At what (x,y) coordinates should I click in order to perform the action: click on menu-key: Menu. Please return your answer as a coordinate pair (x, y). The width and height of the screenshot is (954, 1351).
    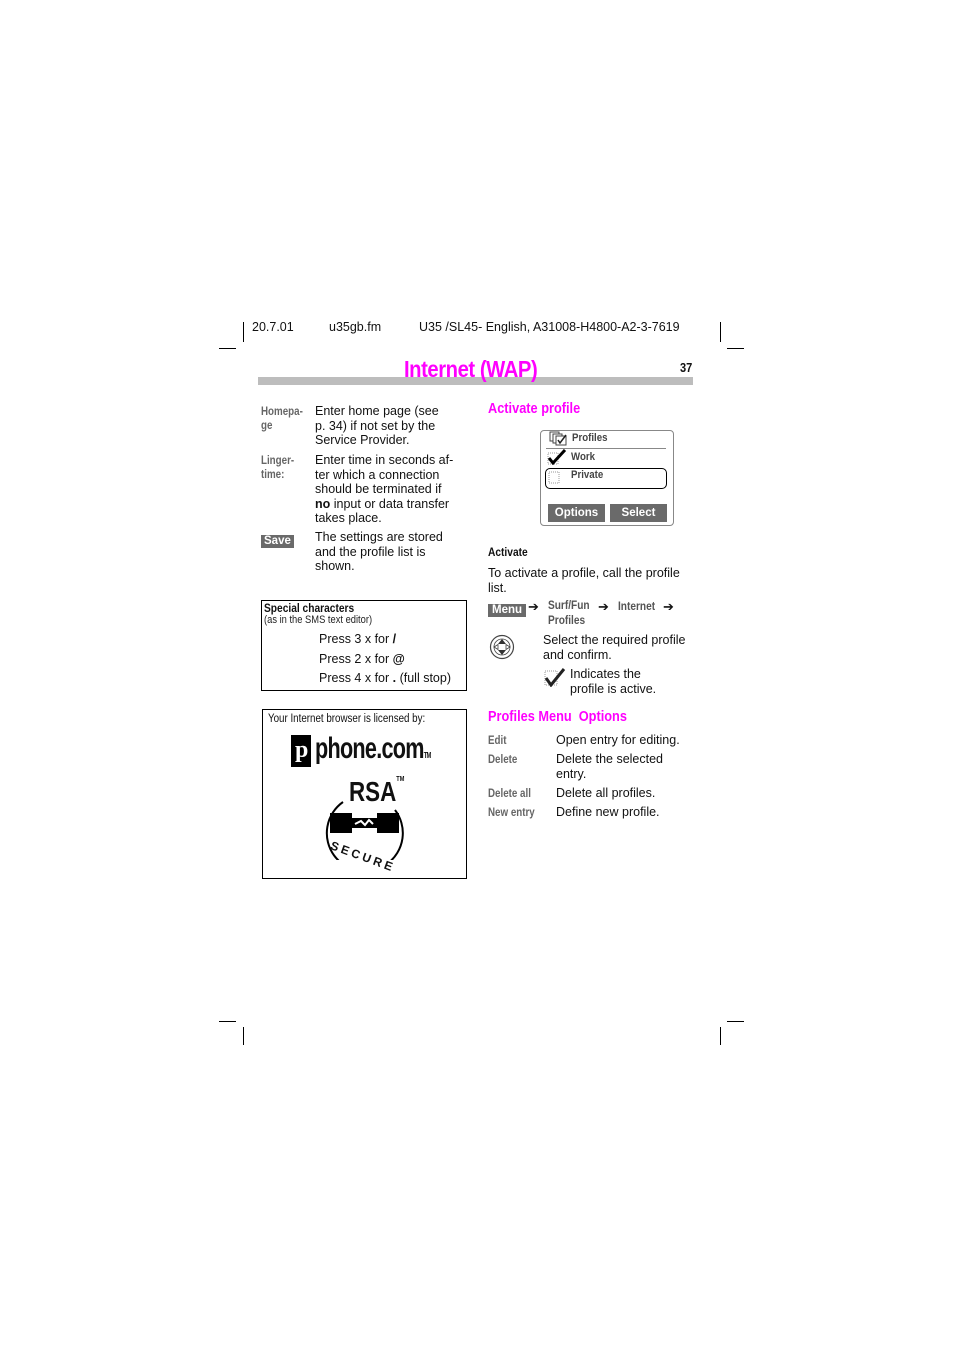
    Looking at the image, I should click on (507, 610).